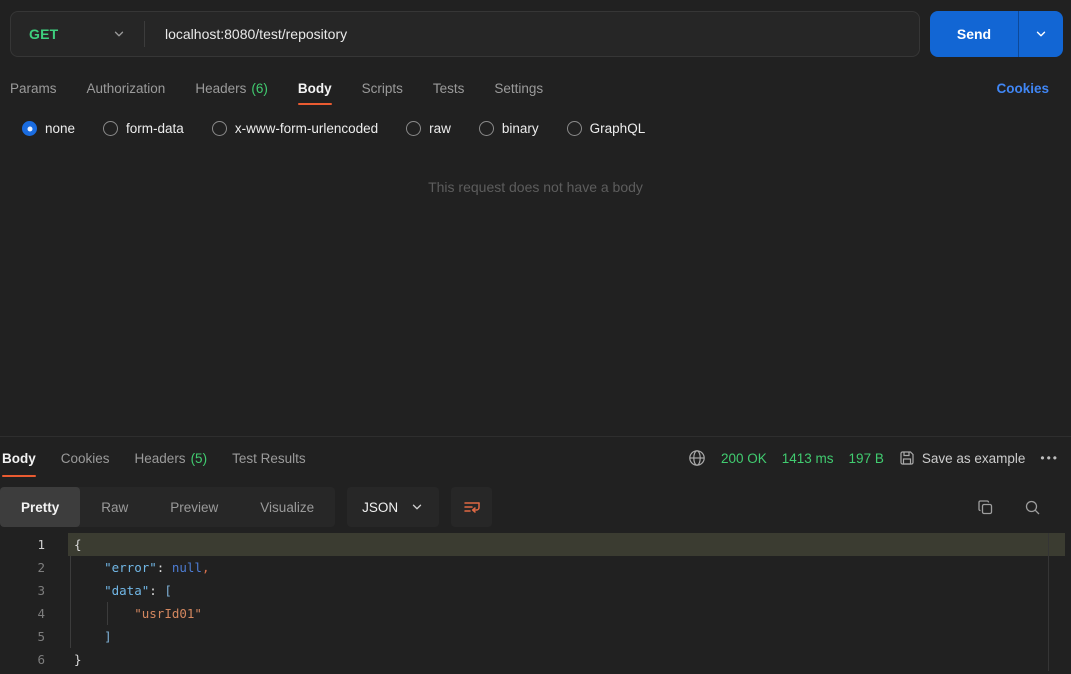  I want to click on tab-count: (5), so click(199, 458).